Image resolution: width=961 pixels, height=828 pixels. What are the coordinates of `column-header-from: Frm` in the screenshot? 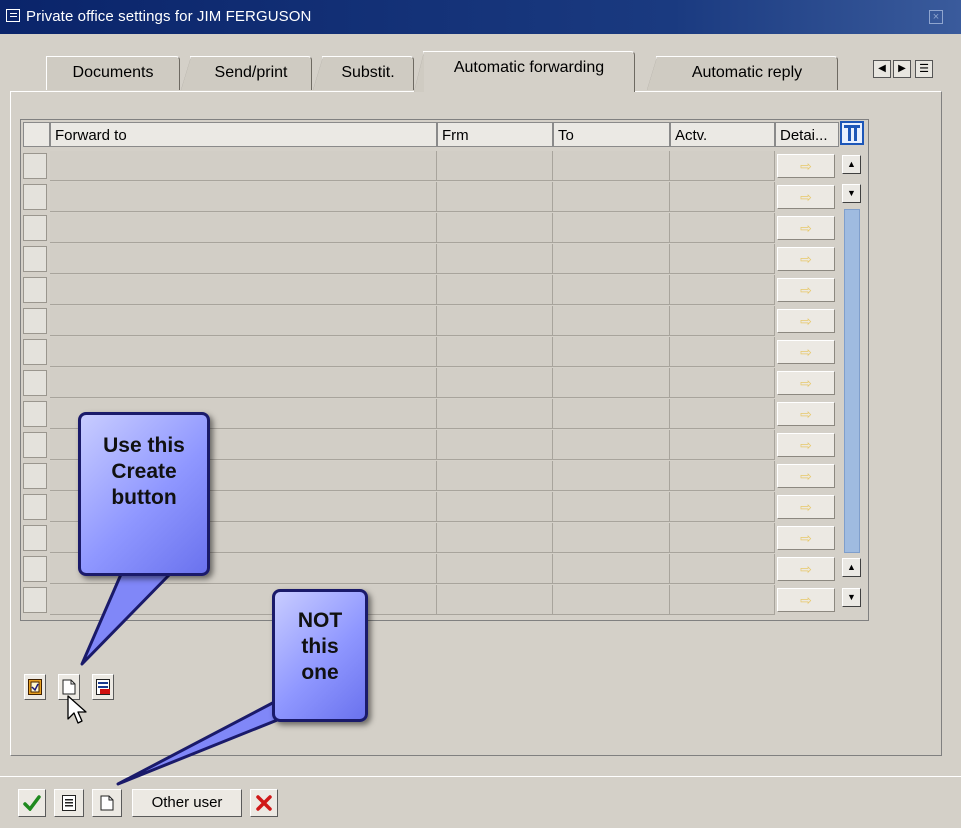 It's located at (495, 134).